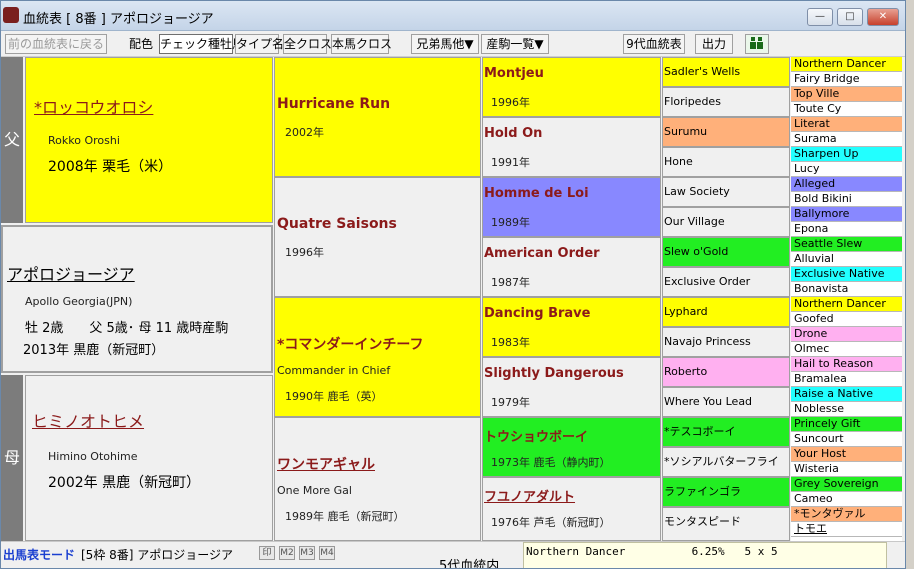 The width and height of the screenshot is (914, 569). Describe the element at coordinates (846, 139) in the screenshot. I see `gen5-ancestor: Surama` at that location.